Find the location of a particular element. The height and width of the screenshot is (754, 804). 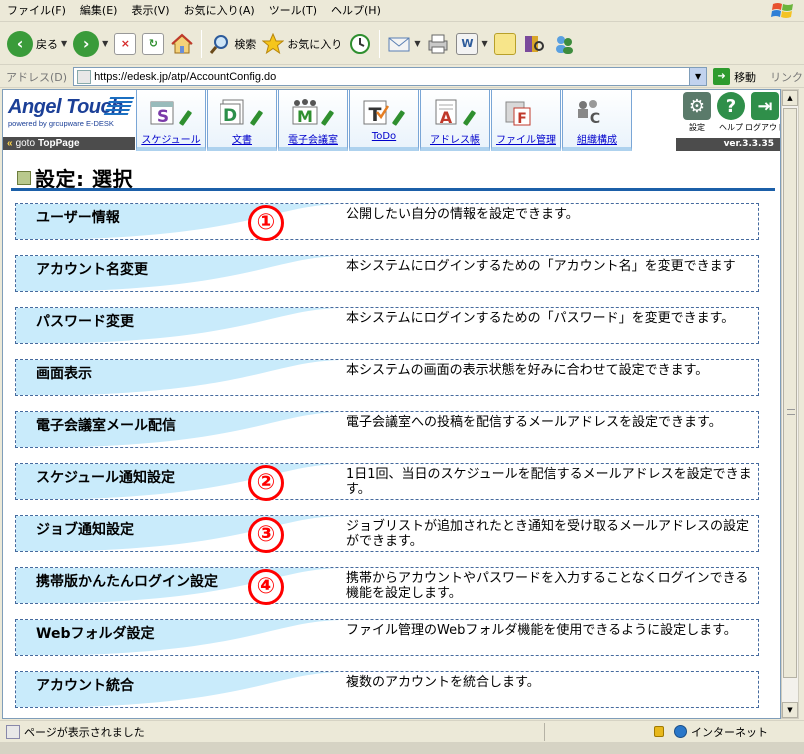

page-favicon-icon is located at coordinates (84, 76).